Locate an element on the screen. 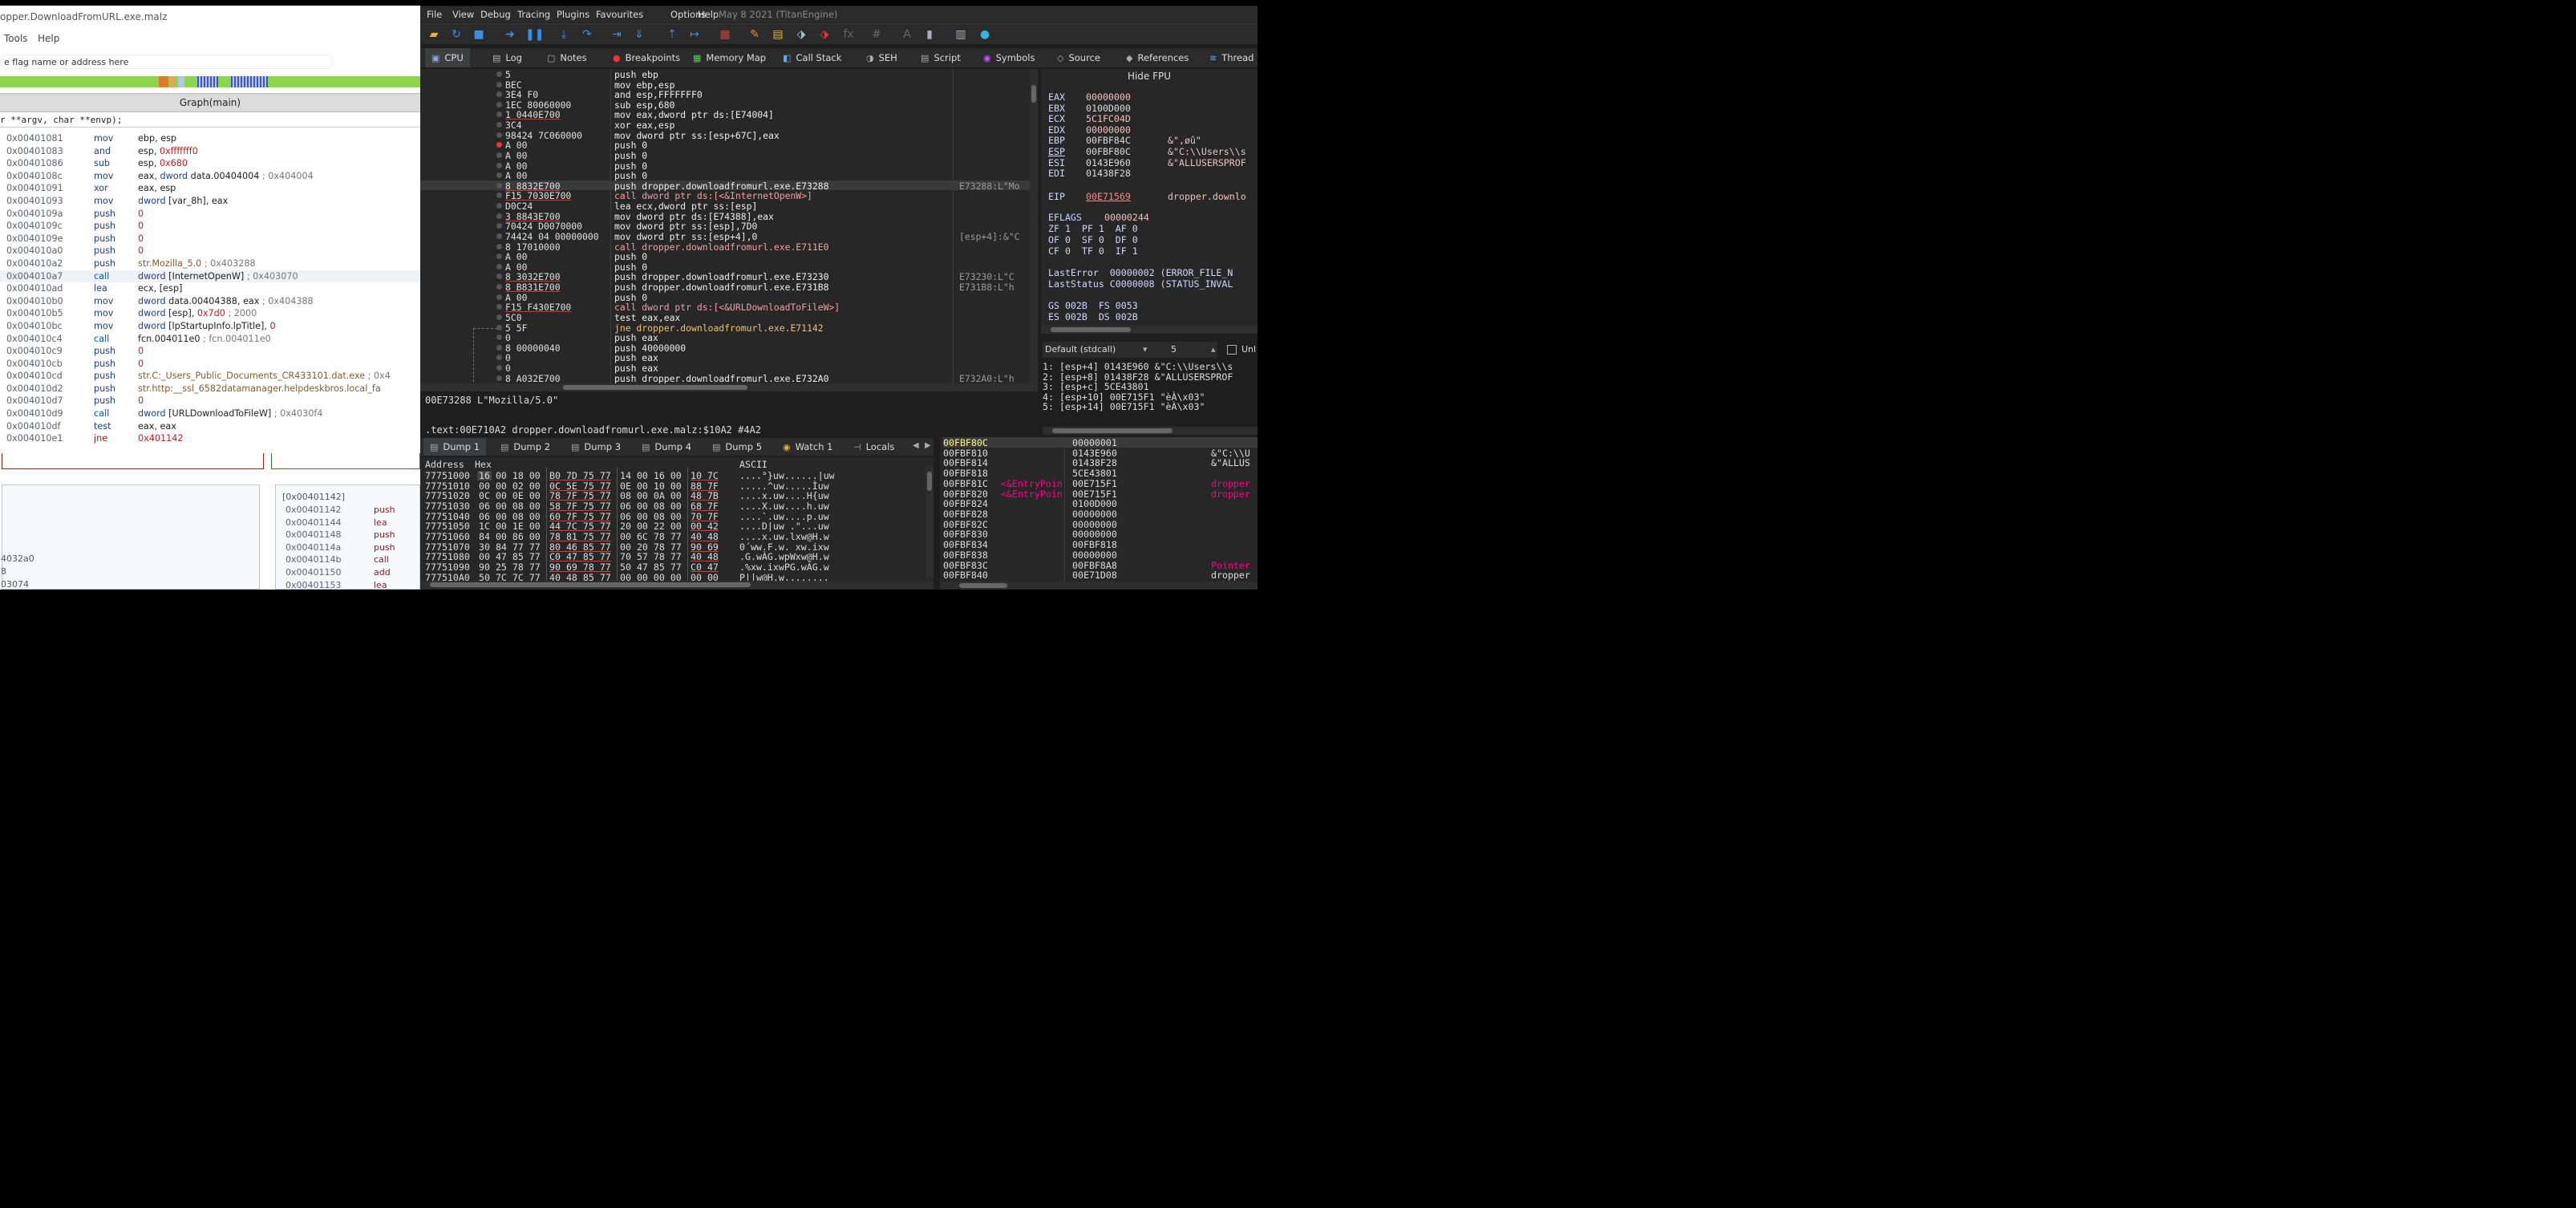  register-edi: EDI 01438F28 is located at coordinates (1089, 173).